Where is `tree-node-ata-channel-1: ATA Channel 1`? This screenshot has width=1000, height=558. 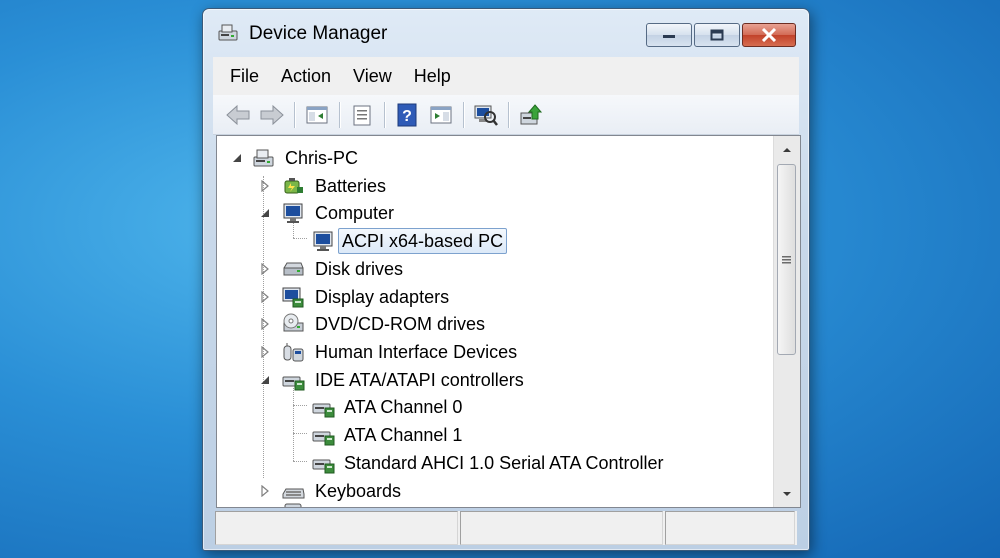
tree-node-ata-channel-1: ATA Channel 1 is located at coordinates (492, 435).